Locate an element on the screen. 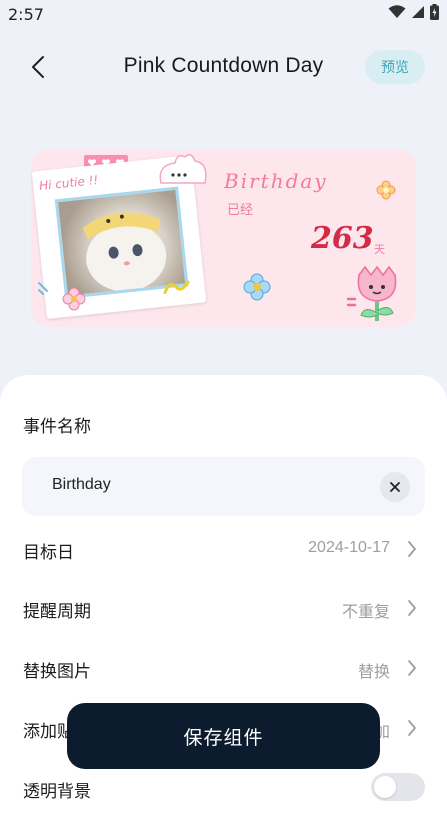  bunny-sticker-icon is located at coordinates (183, 169).